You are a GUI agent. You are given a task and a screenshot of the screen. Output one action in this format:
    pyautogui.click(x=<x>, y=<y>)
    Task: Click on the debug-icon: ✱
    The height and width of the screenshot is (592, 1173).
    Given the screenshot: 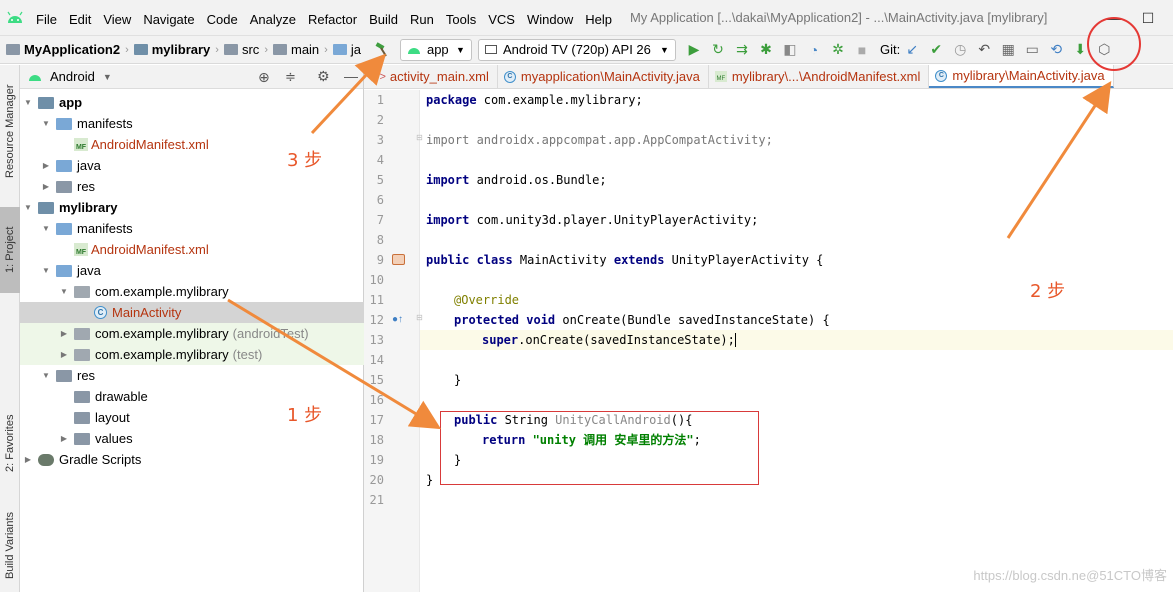 What is the action you would take?
    pyautogui.click(x=766, y=50)
    